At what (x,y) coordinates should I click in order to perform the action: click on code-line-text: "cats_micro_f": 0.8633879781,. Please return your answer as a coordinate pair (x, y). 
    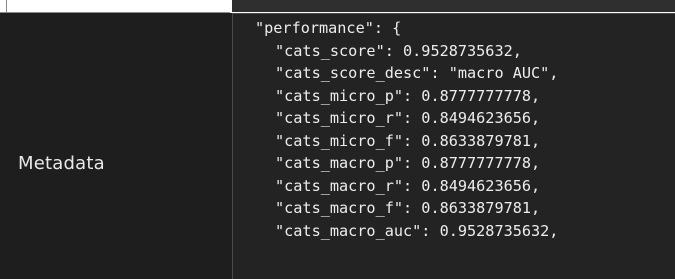
    Looking at the image, I should click on (408, 140).